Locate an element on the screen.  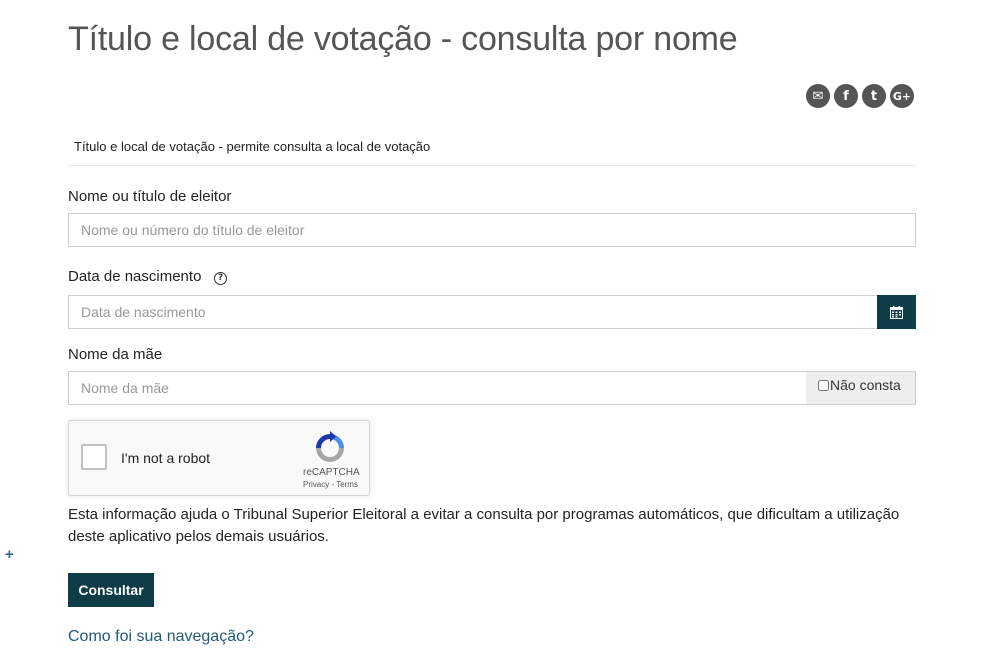
recaptcha-checkbox is located at coordinates (94, 457).